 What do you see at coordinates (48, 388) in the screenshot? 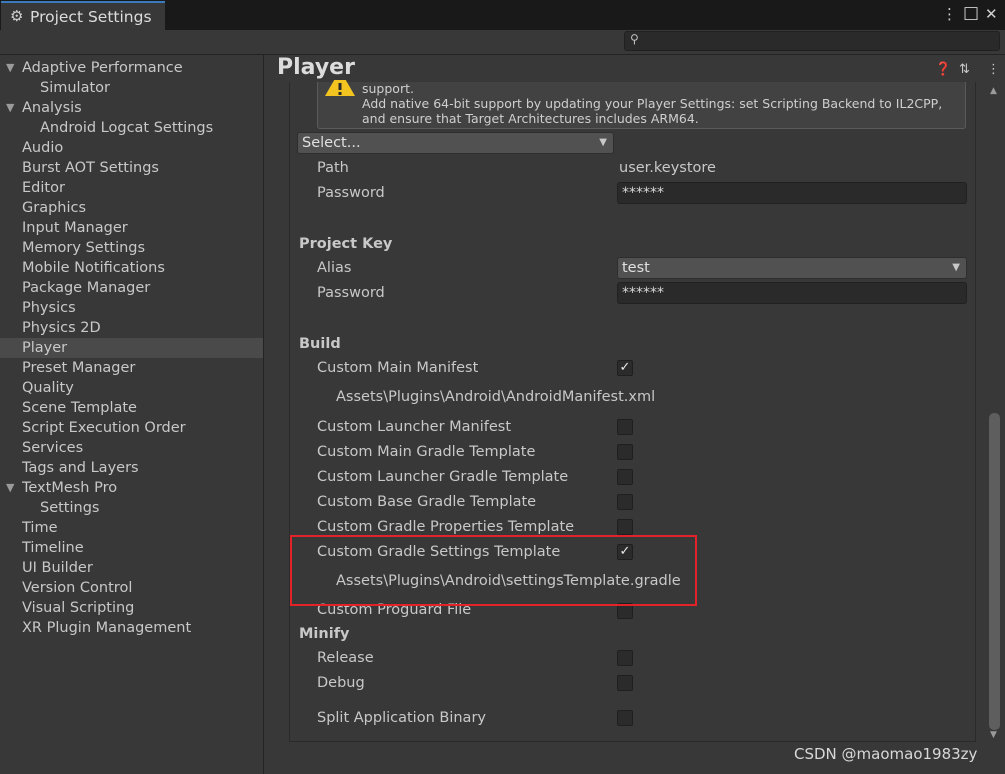
I see `sidebar-item-label: Quality` at bounding box center [48, 388].